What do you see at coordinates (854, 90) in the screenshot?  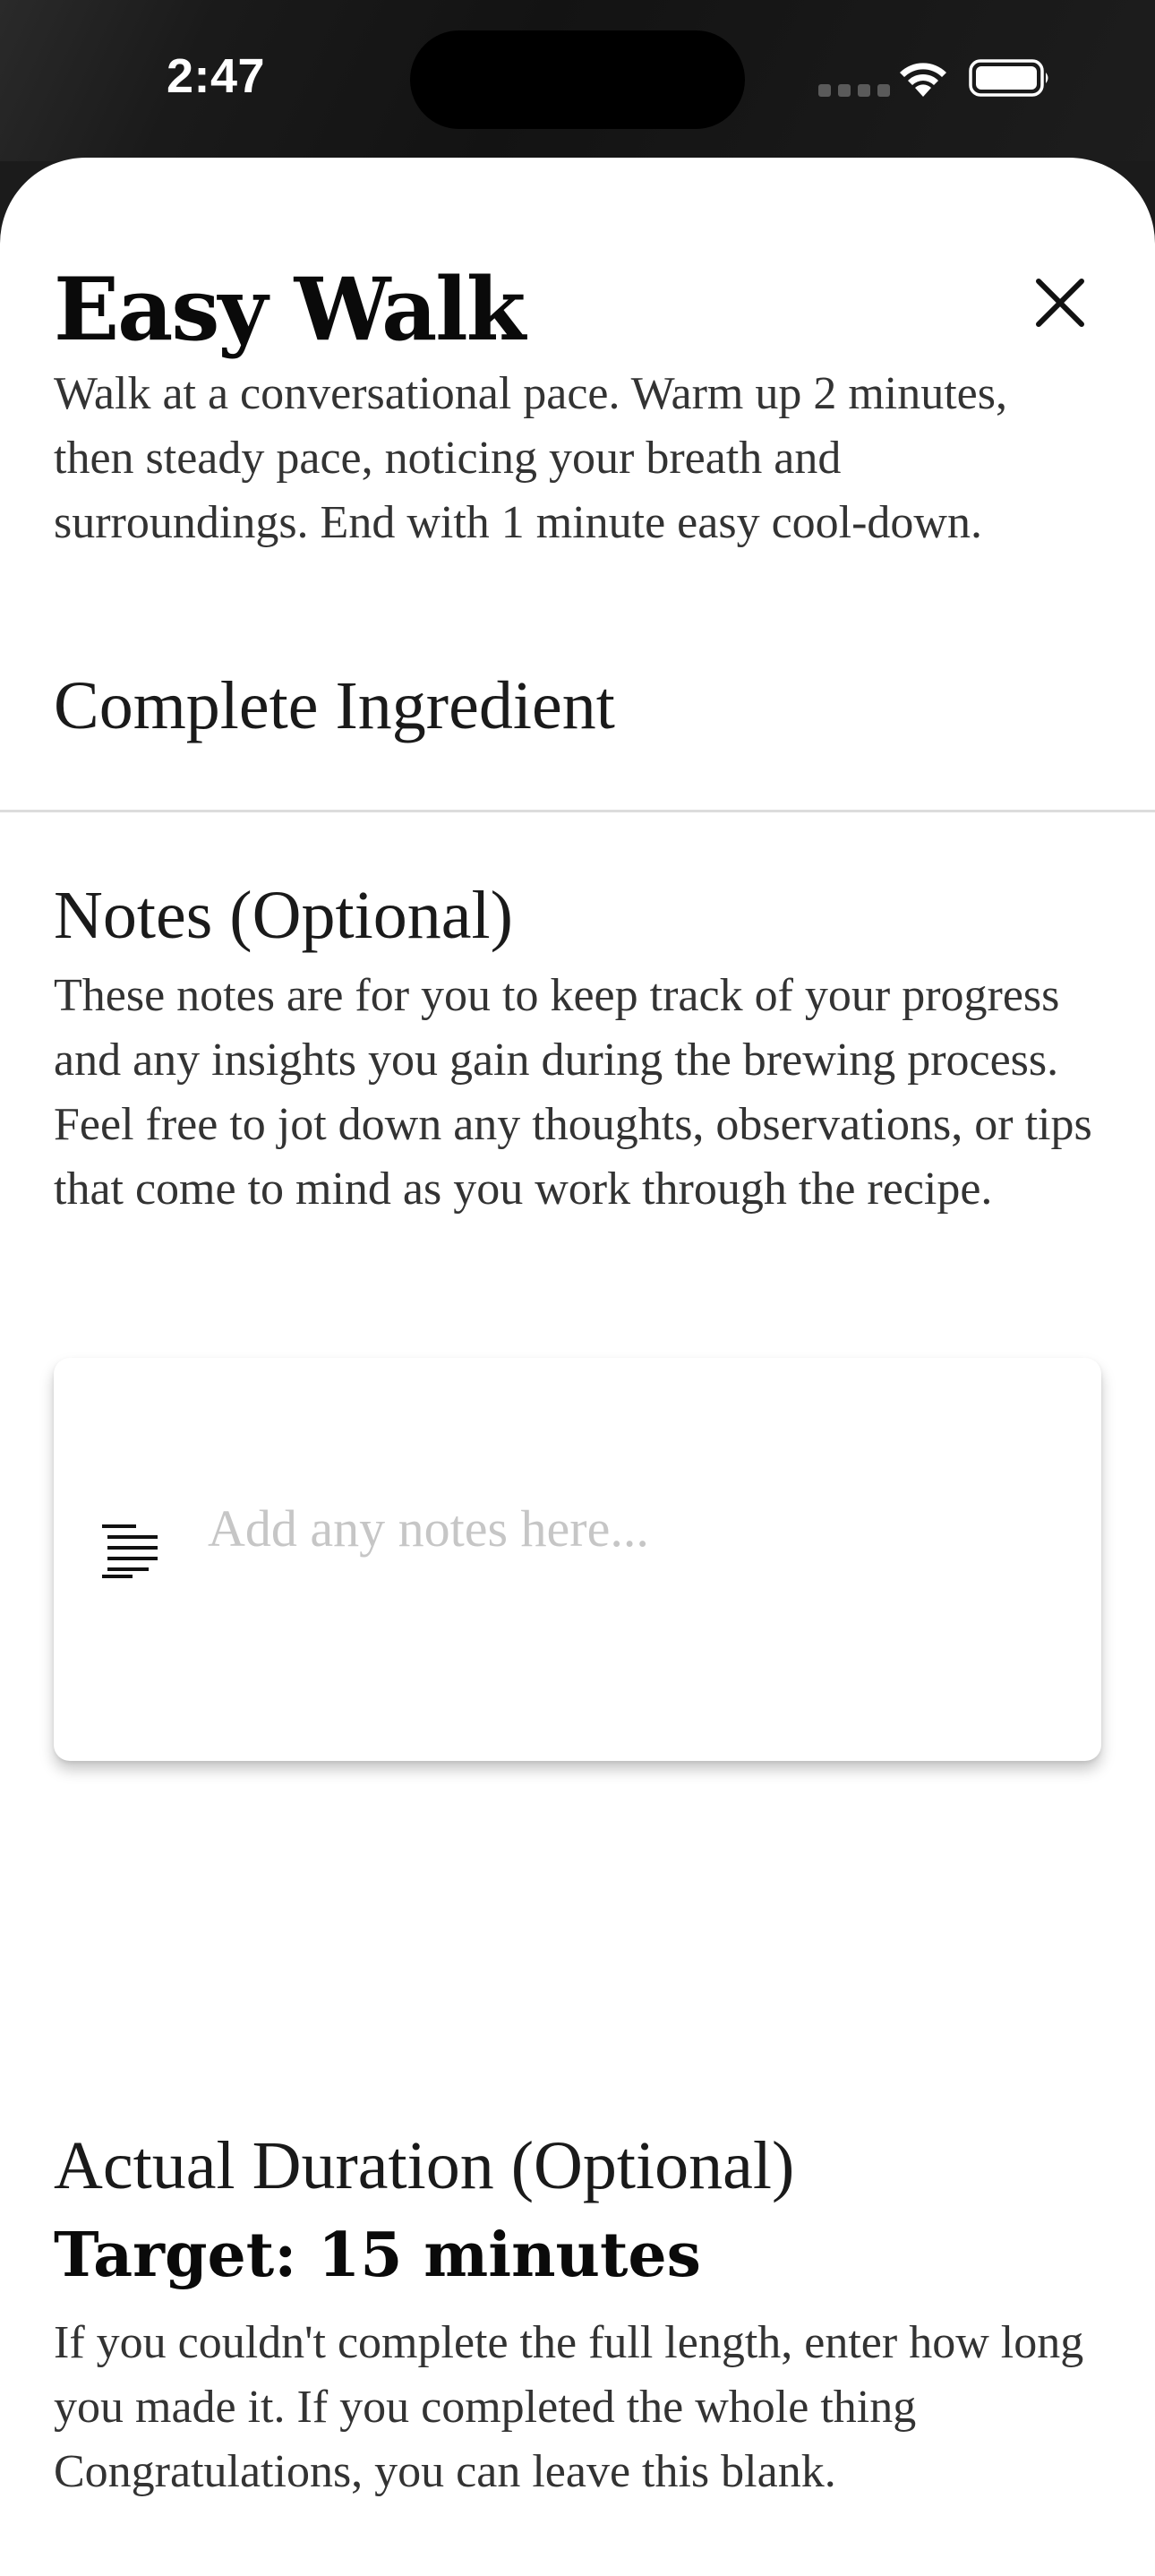 I see `cellular-signal-icon` at bounding box center [854, 90].